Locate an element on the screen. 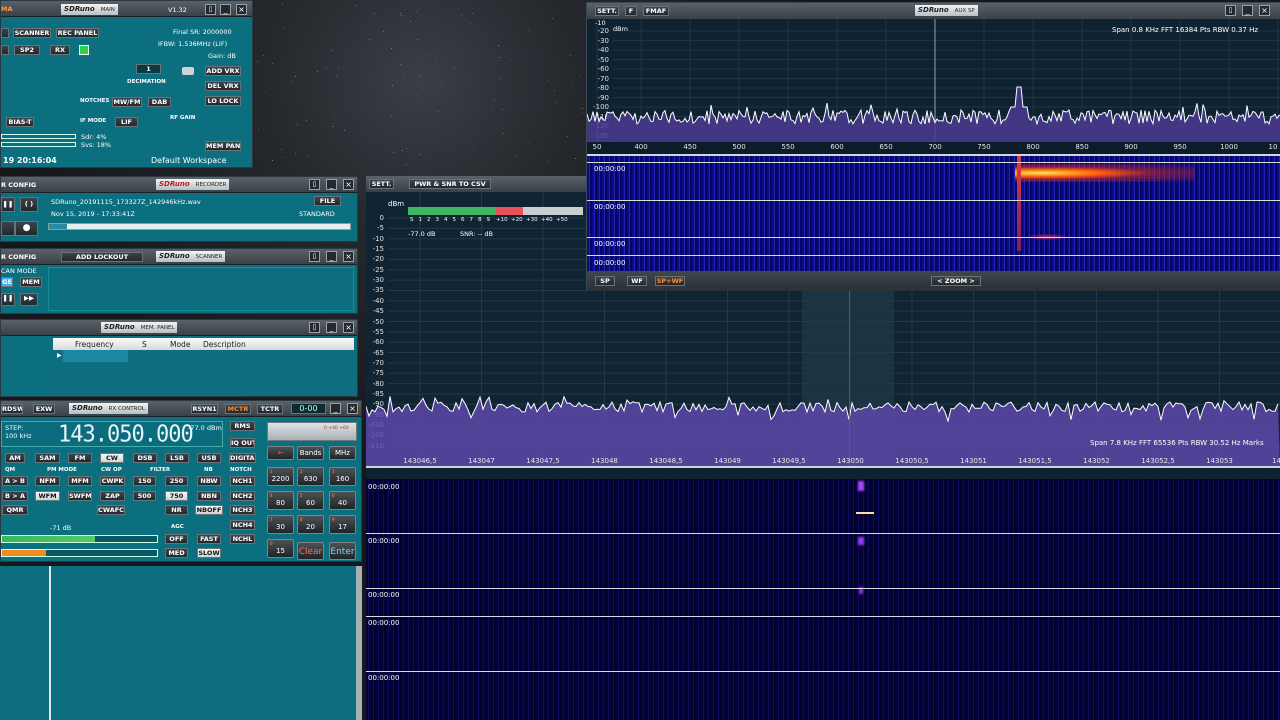 This screenshot has height=720, width=1280. scan-forward-icon: ▶▶ is located at coordinates (29, 299).